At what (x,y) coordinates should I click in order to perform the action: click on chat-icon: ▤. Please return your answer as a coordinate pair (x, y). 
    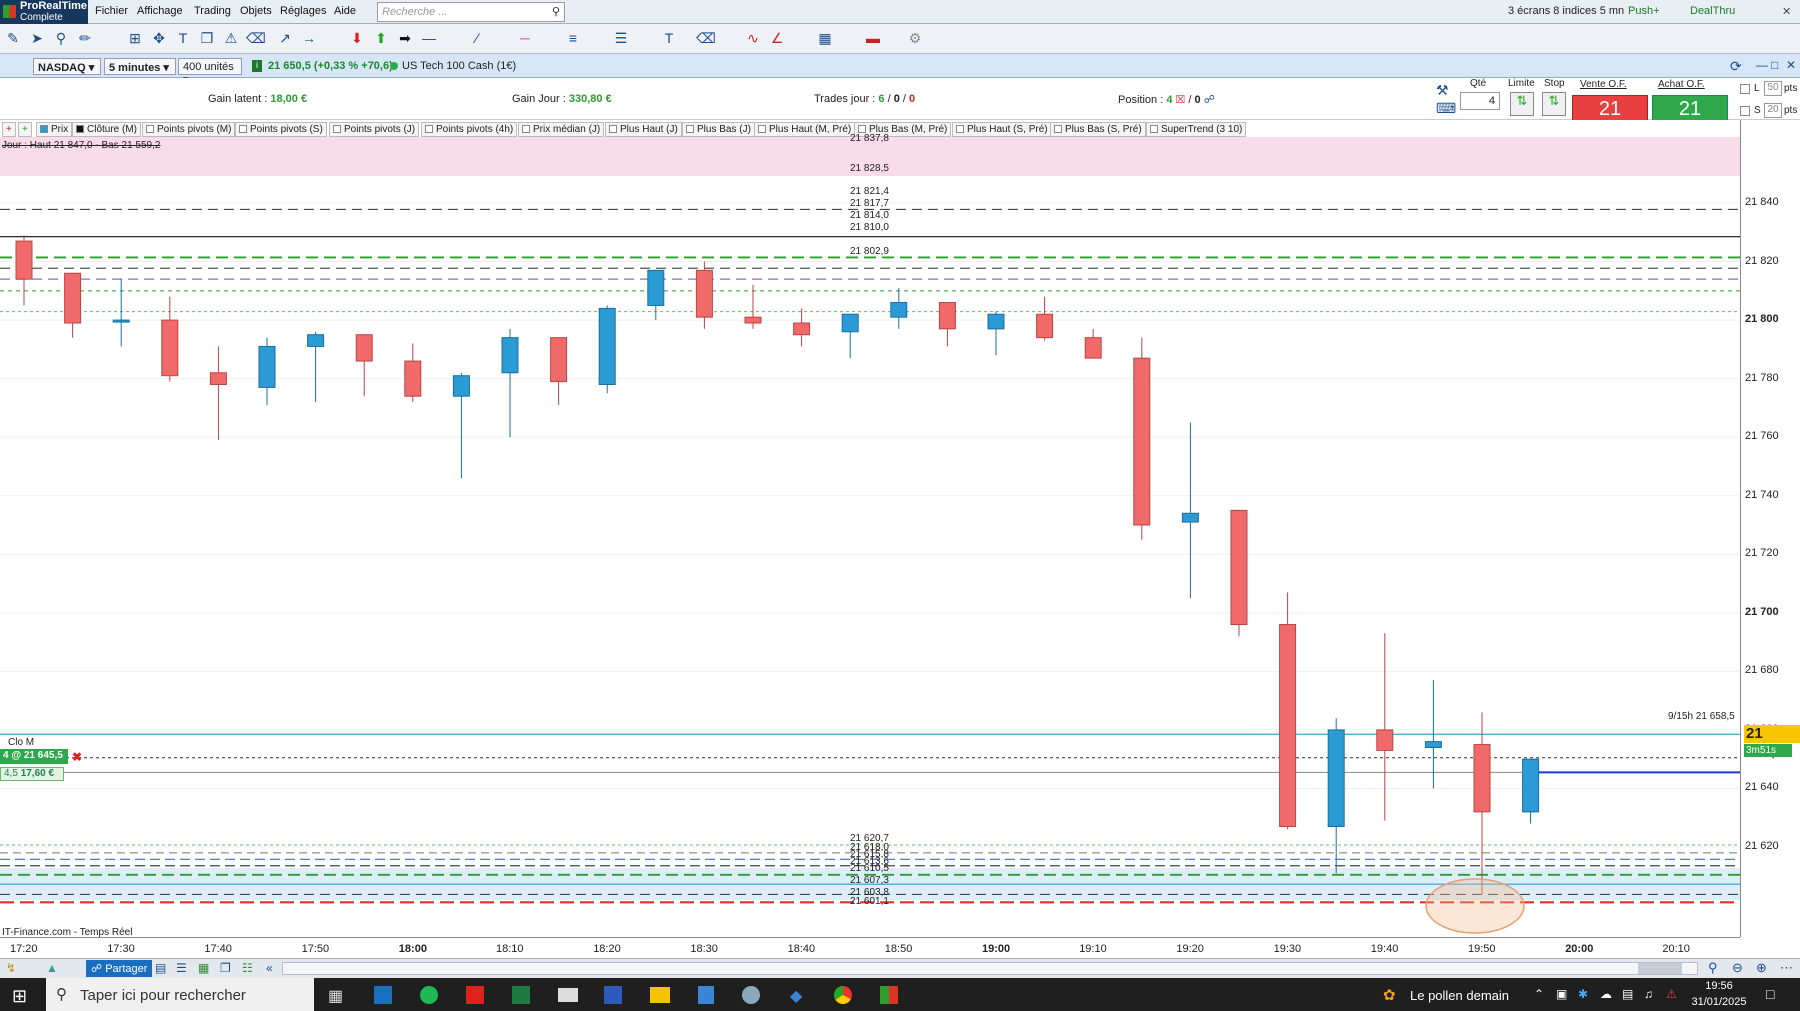
    Looking at the image, I should click on (160, 968).